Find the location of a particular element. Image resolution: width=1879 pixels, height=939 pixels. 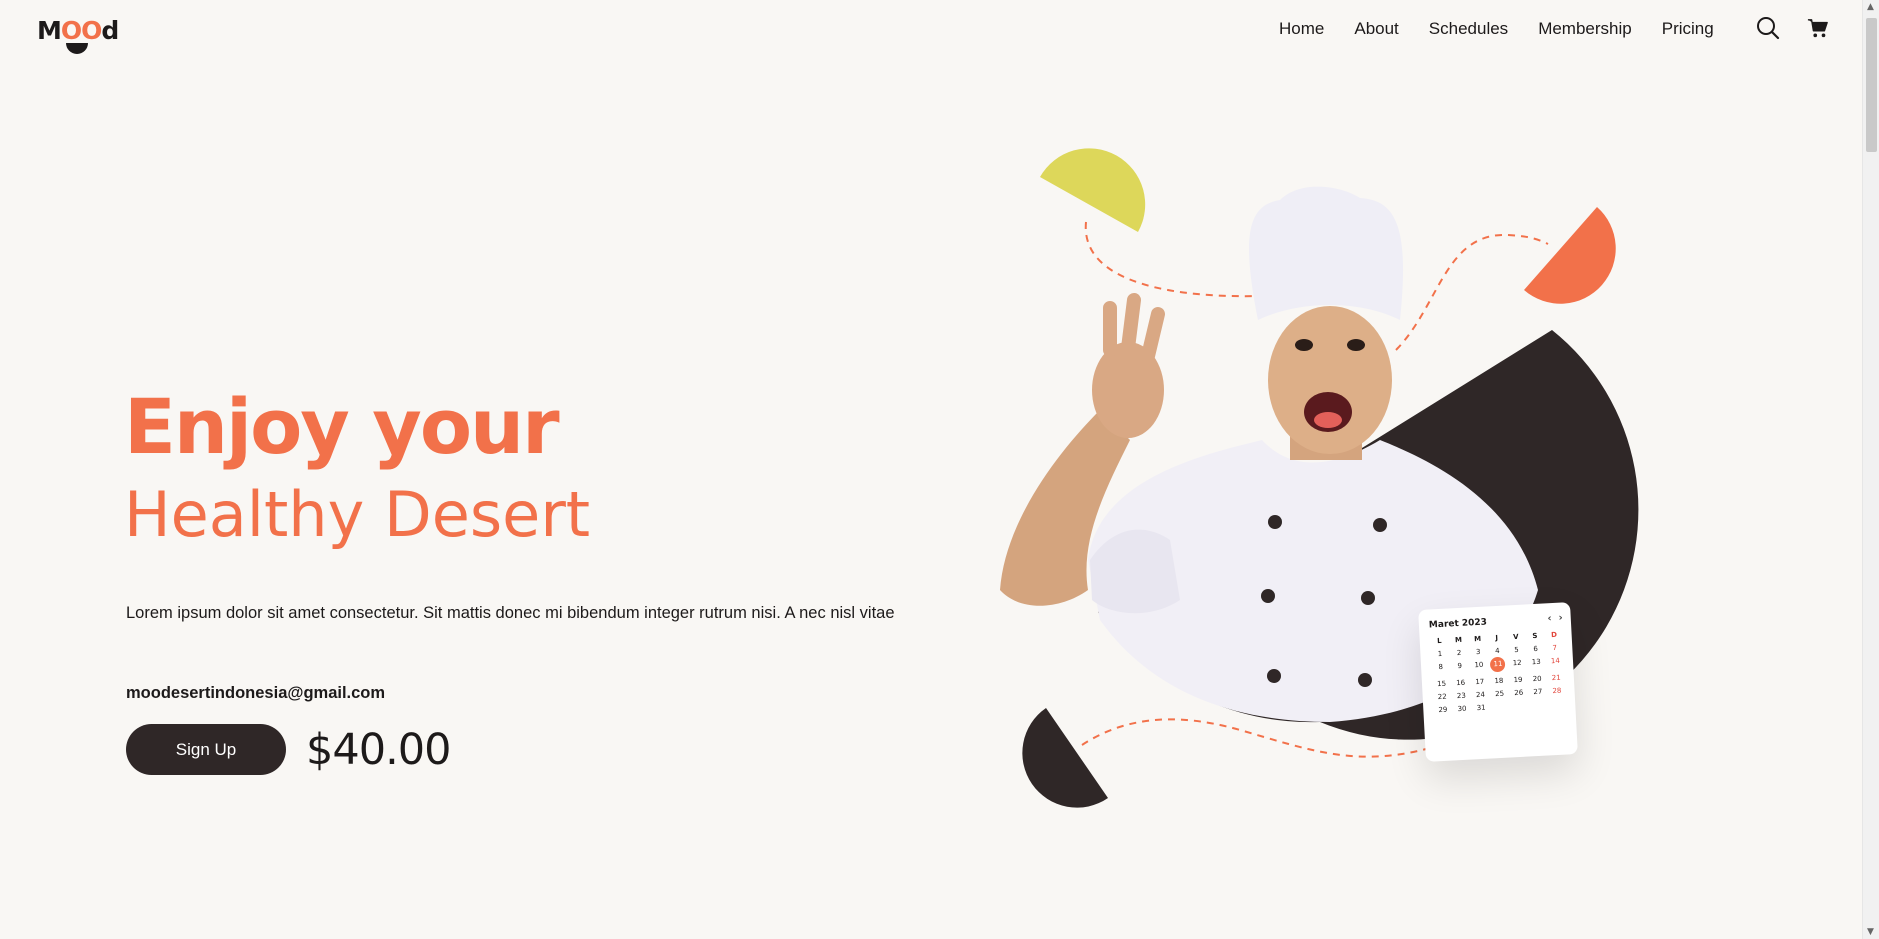

hero-title-line1: Enjoy your is located at coordinates (342, 426).